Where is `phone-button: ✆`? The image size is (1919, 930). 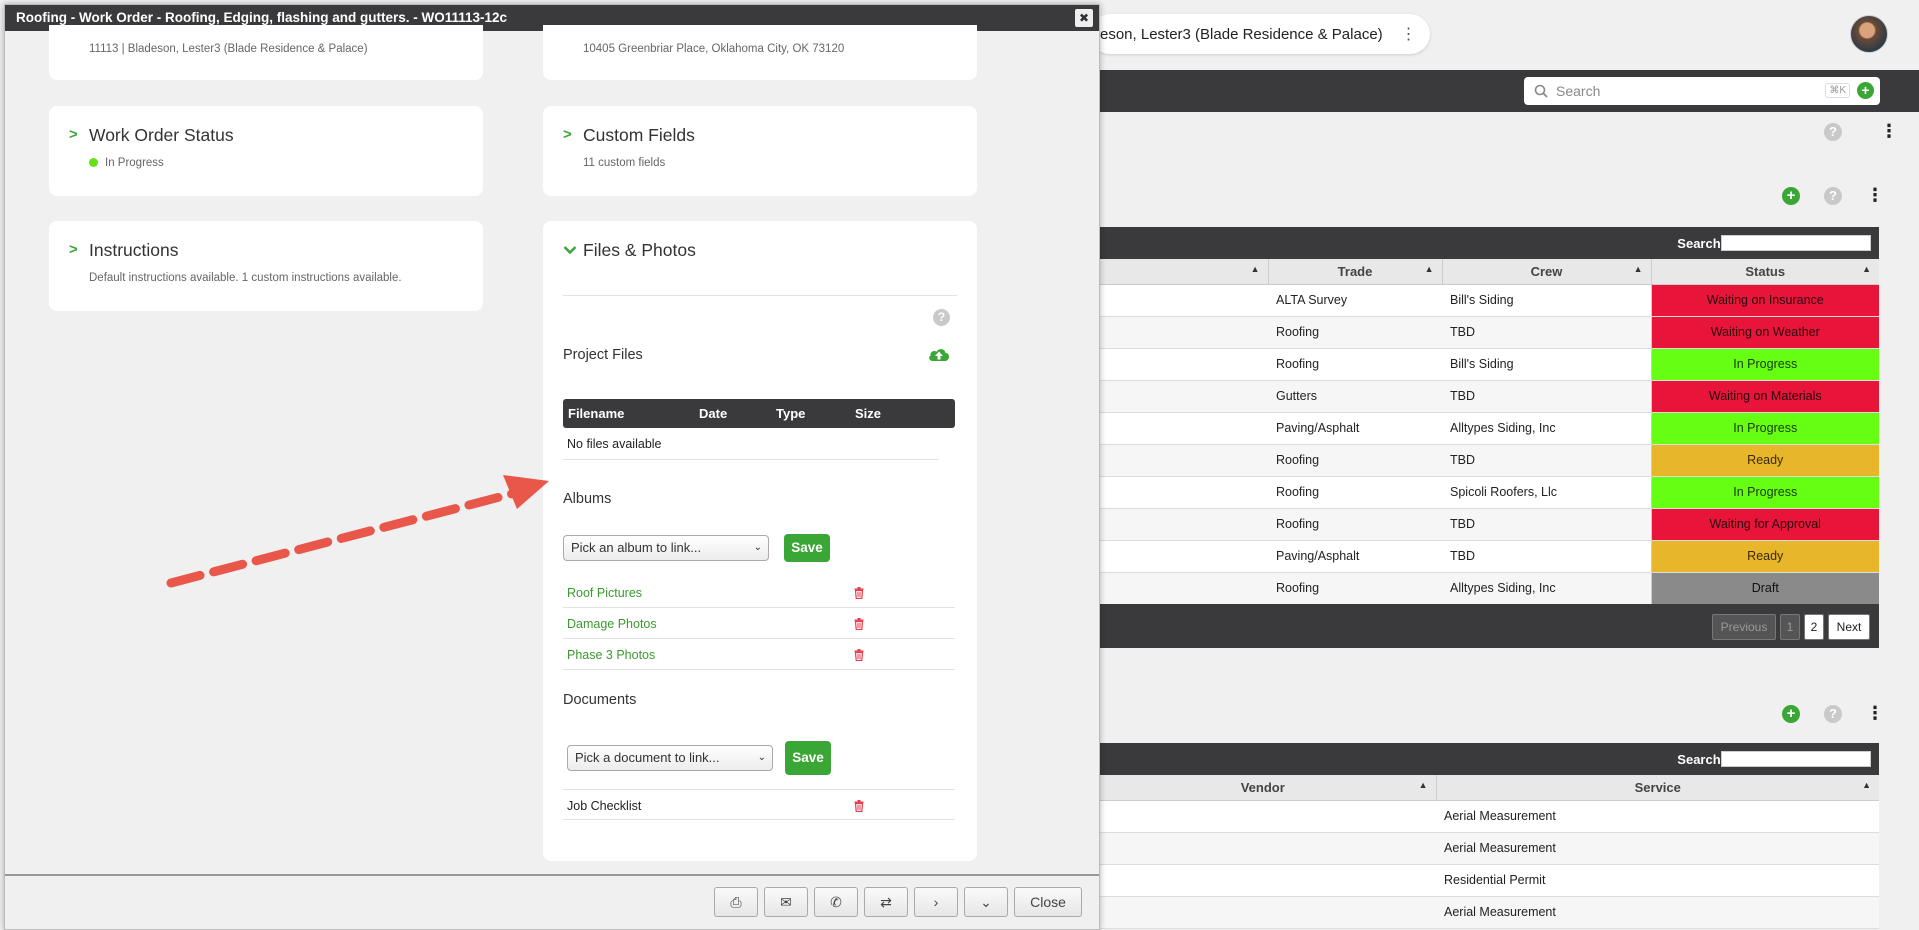 phone-button: ✆ is located at coordinates (836, 902).